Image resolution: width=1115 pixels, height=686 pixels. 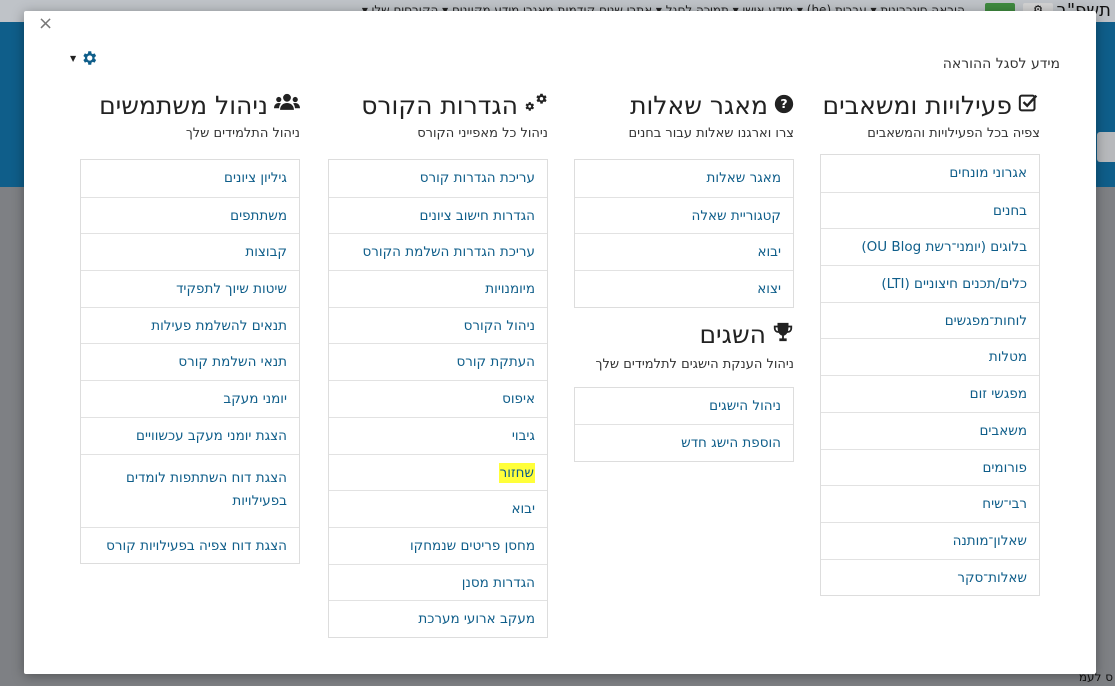 I want to click on course-settings-title: הגדרות הקורס, so click(x=439, y=105).